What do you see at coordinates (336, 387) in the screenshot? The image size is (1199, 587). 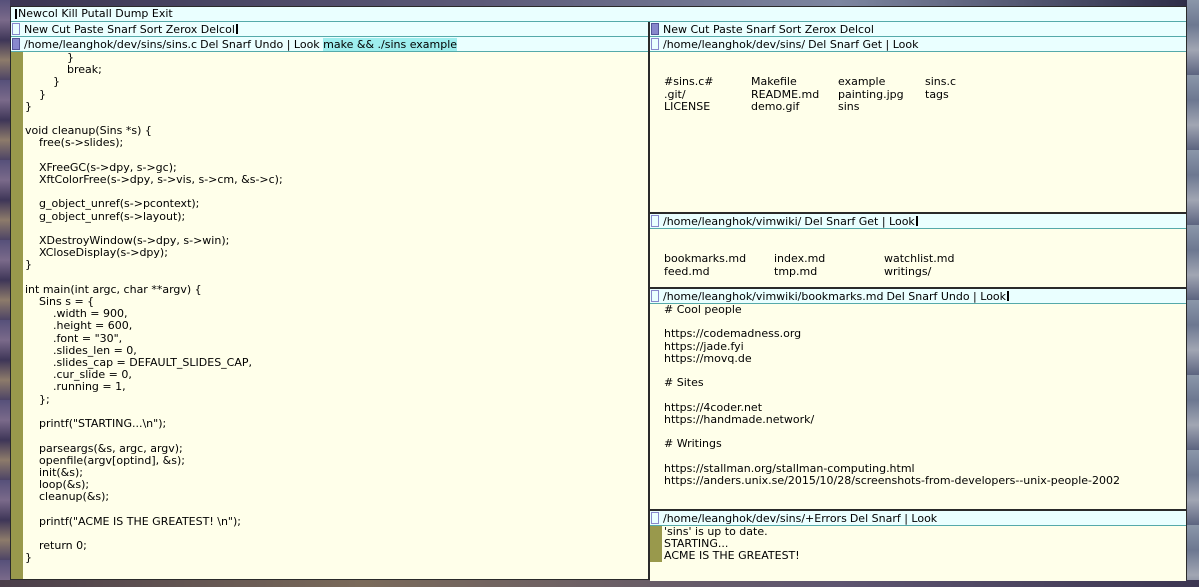 I see `text-line: .running = 1,` at bounding box center [336, 387].